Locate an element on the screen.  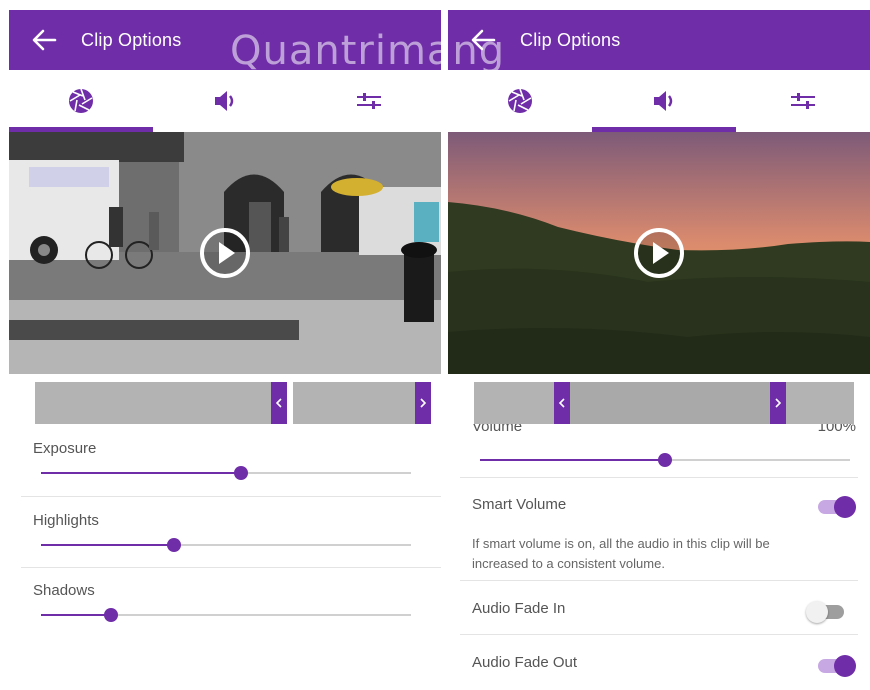
arrow-left-icon is located at coordinates (44, 40).